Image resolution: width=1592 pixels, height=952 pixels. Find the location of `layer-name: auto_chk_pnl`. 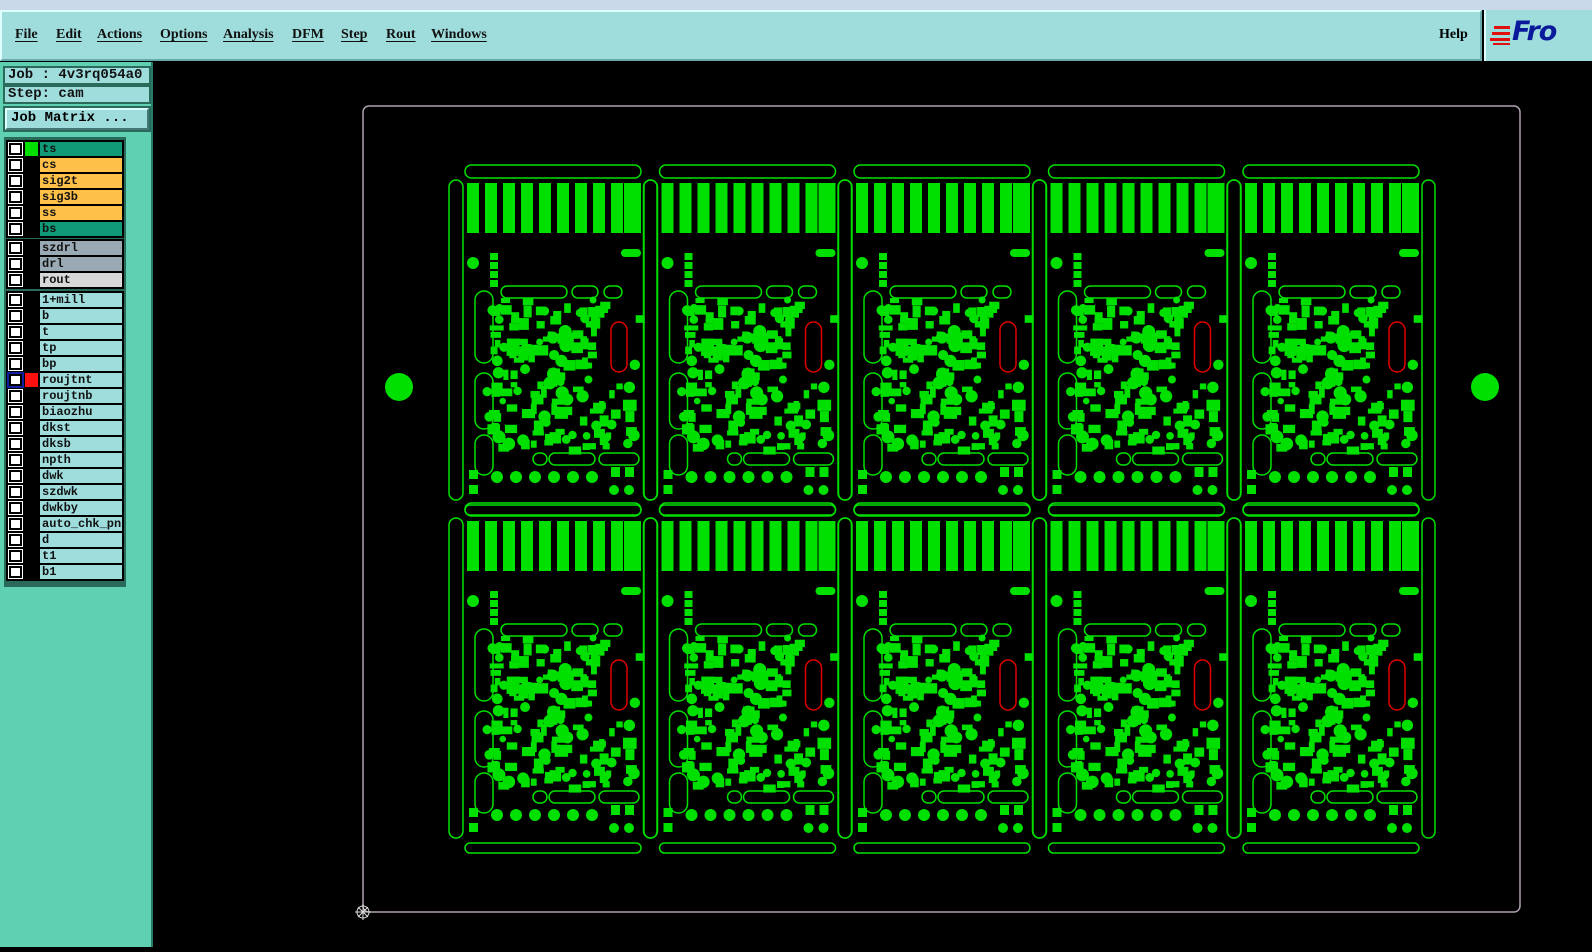

layer-name: auto_chk_pnl is located at coordinates (81, 524).